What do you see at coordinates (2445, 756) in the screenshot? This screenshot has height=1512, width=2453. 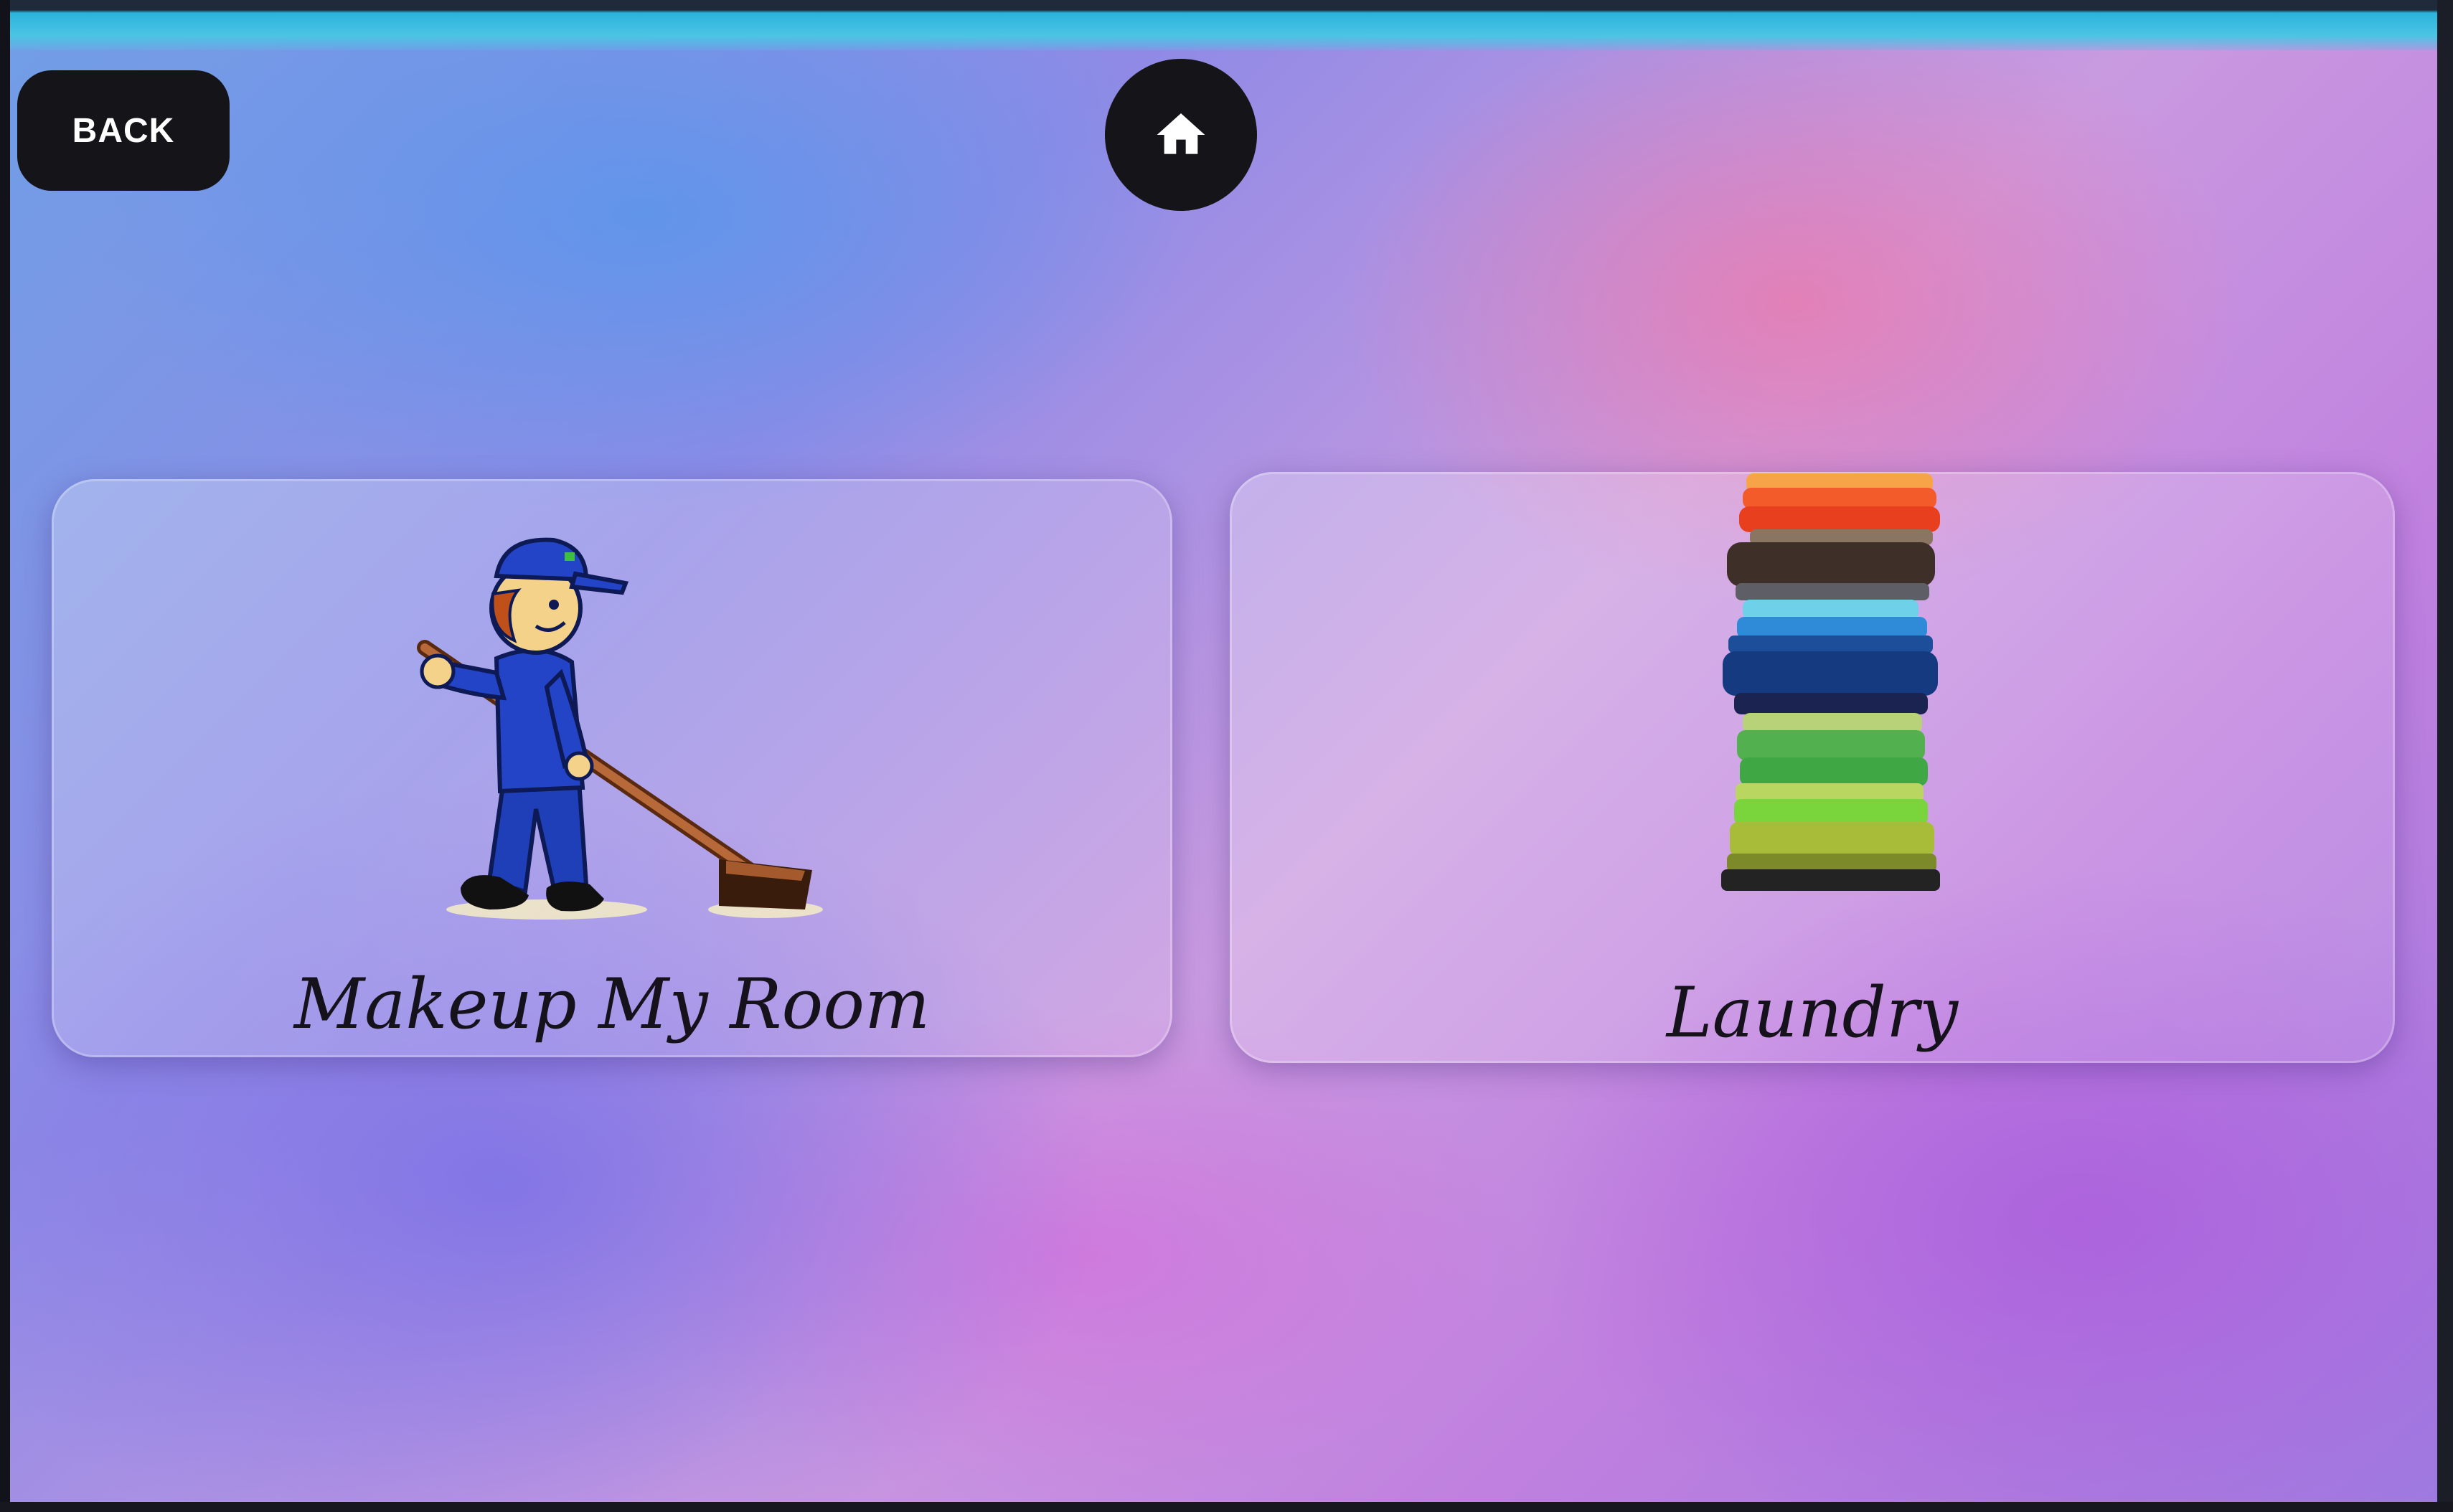 I see `screen-bezel-right` at bounding box center [2445, 756].